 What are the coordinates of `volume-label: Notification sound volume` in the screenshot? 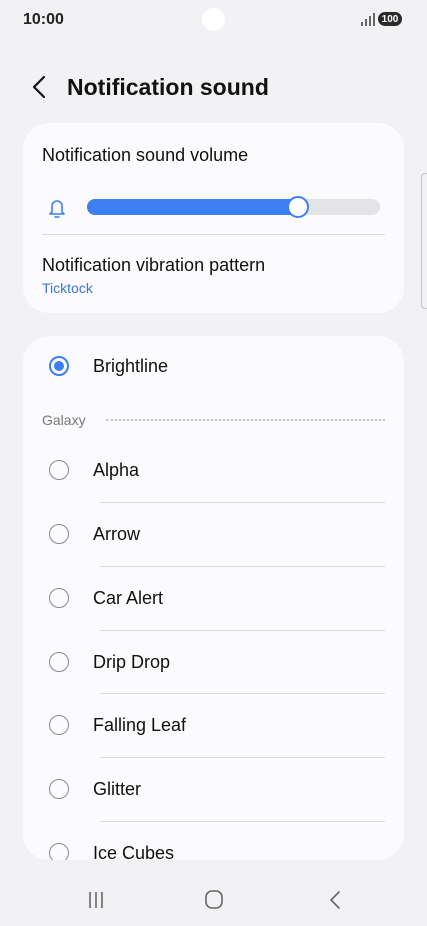 It's located at (145, 155).